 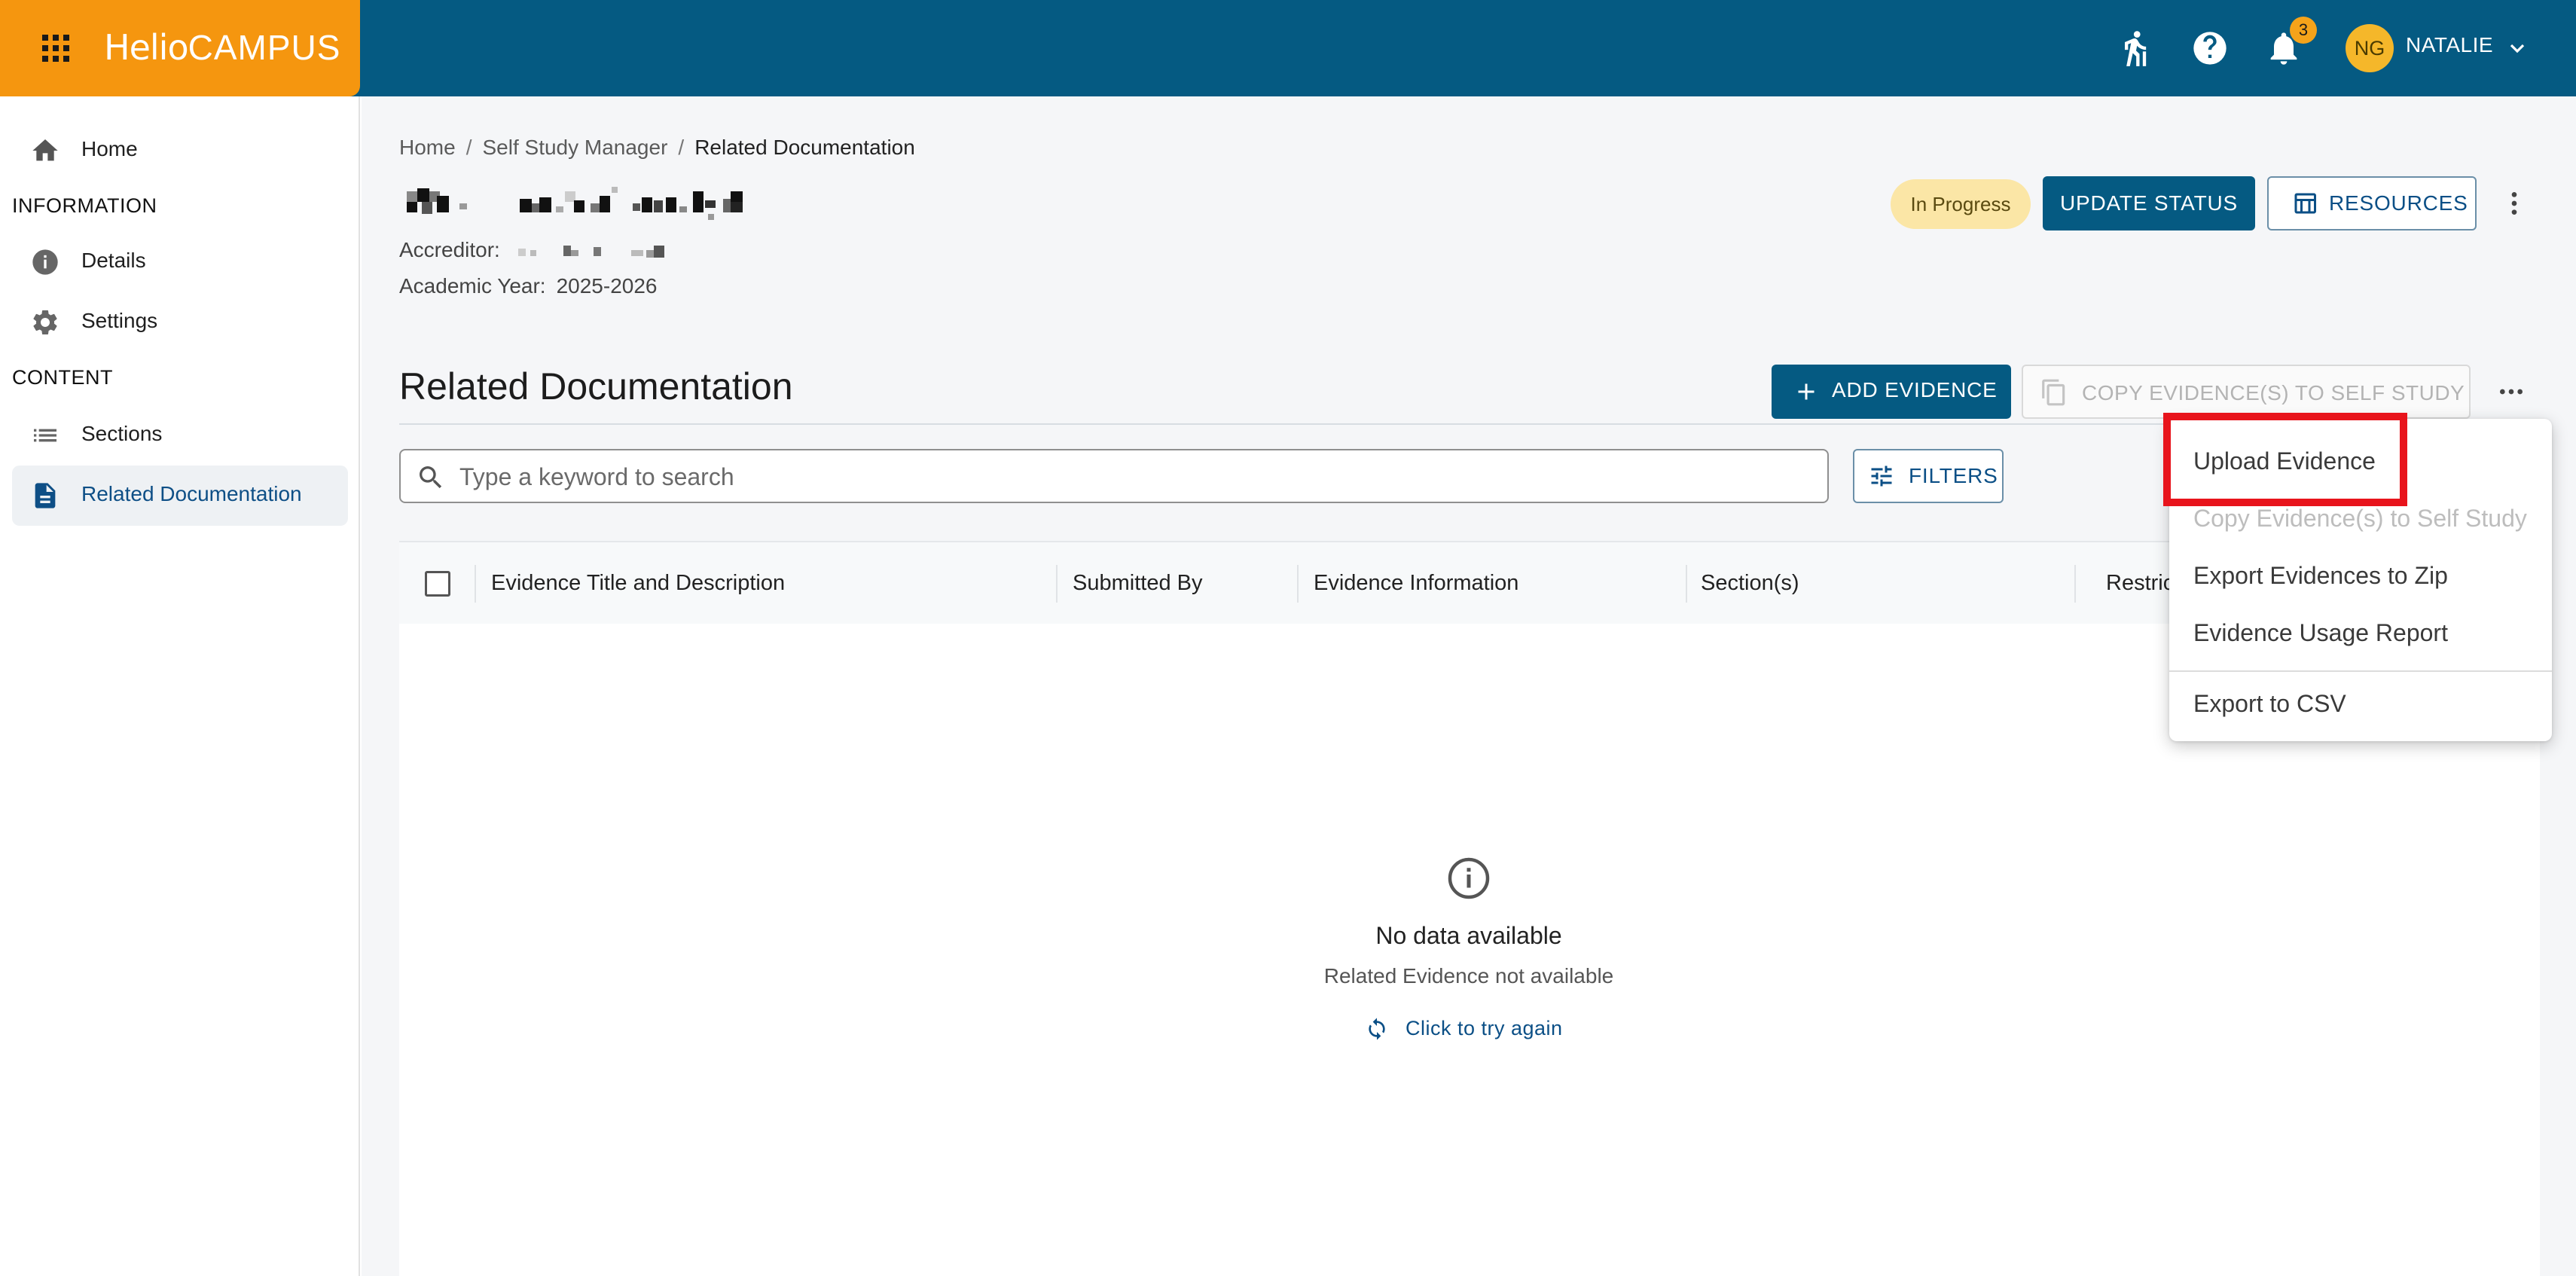 I want to click on sidebar-item-sections: Sections, so click(x=180, y=436).